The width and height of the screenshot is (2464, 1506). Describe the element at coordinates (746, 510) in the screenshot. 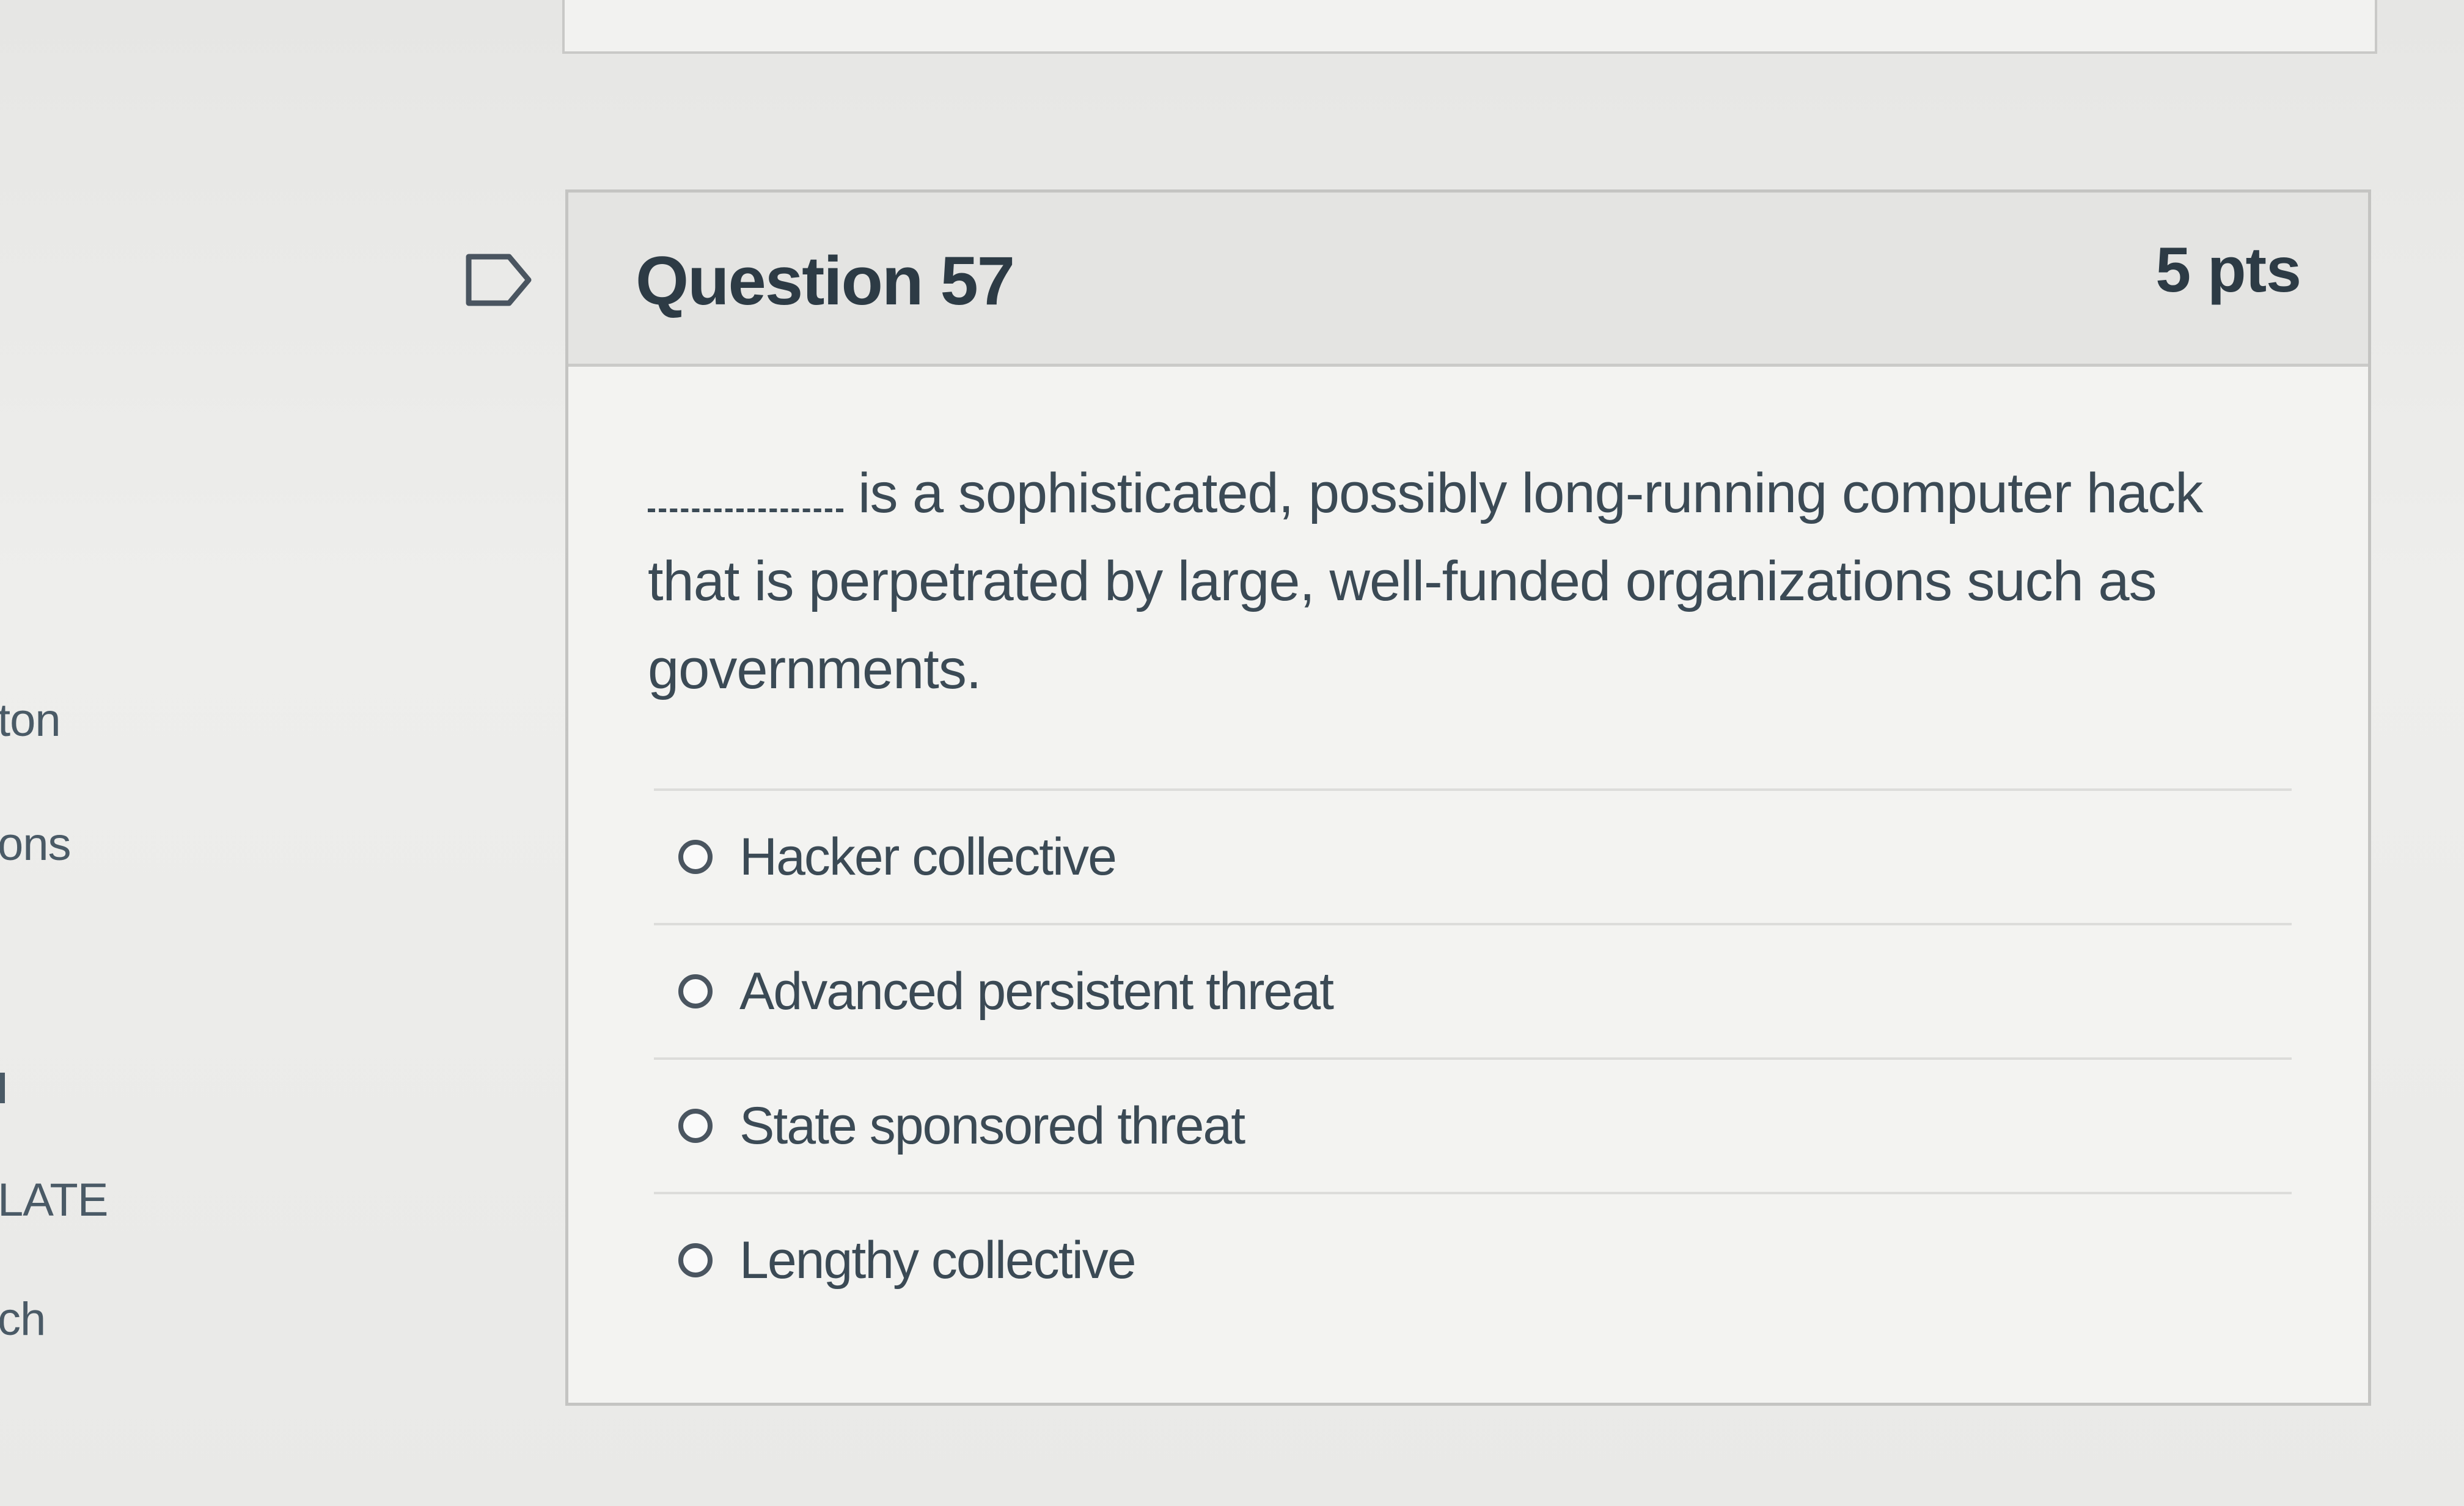

I see `fill-in-blank` at that location.